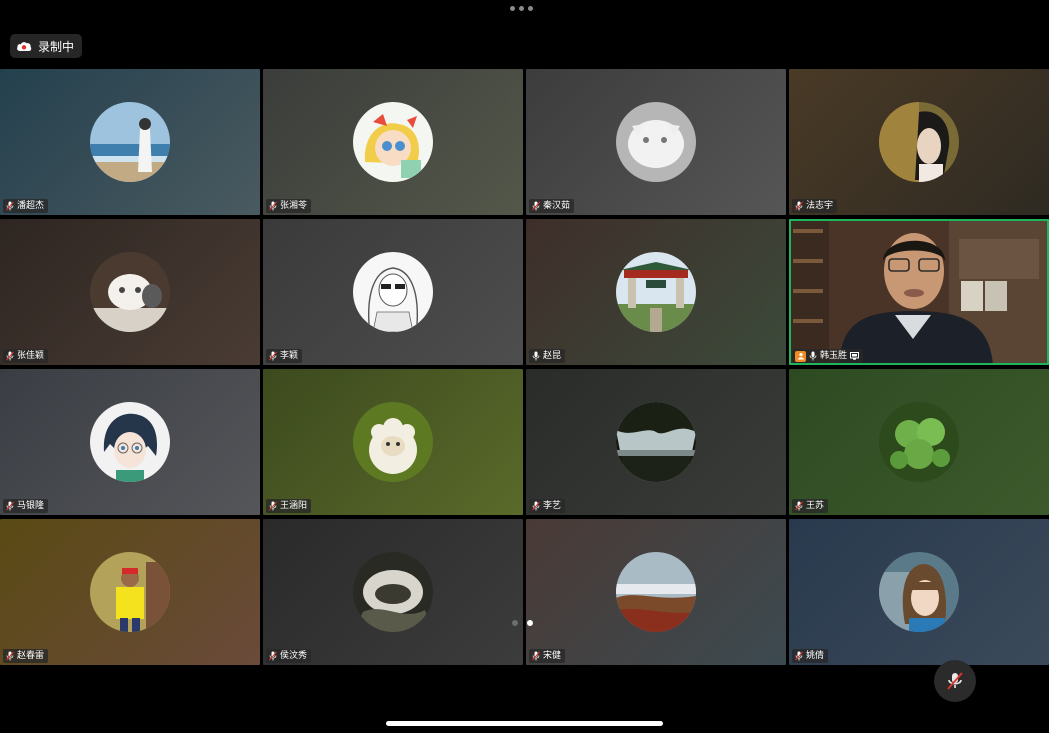 This screenshot has height=733, width=1049. Describe the element at coordinates (552, 356) in the screenshot. I see `participant-name: 赵昆` at that location.